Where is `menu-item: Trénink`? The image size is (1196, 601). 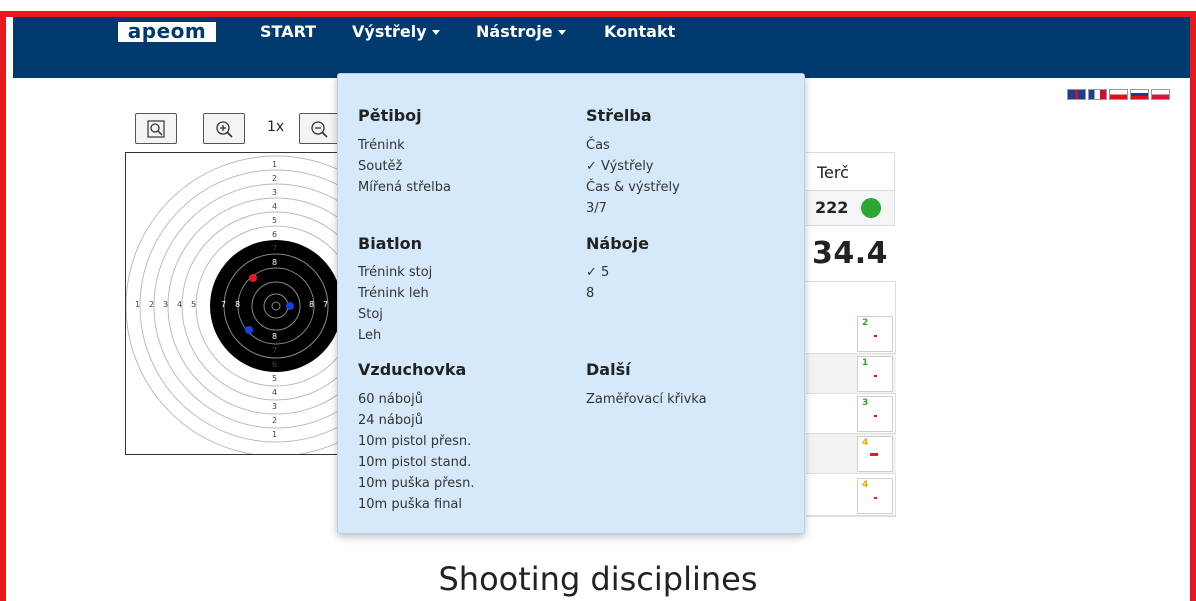 menu-item: Trénink is located at coordinates (381, 146).